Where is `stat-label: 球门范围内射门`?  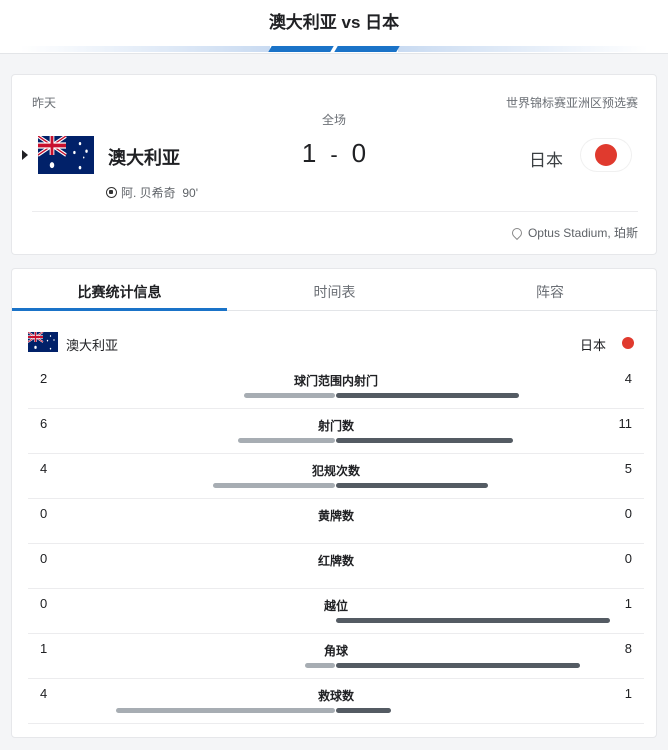 stat-label: 球门范围内射门 is located at coordinates (335, 381).